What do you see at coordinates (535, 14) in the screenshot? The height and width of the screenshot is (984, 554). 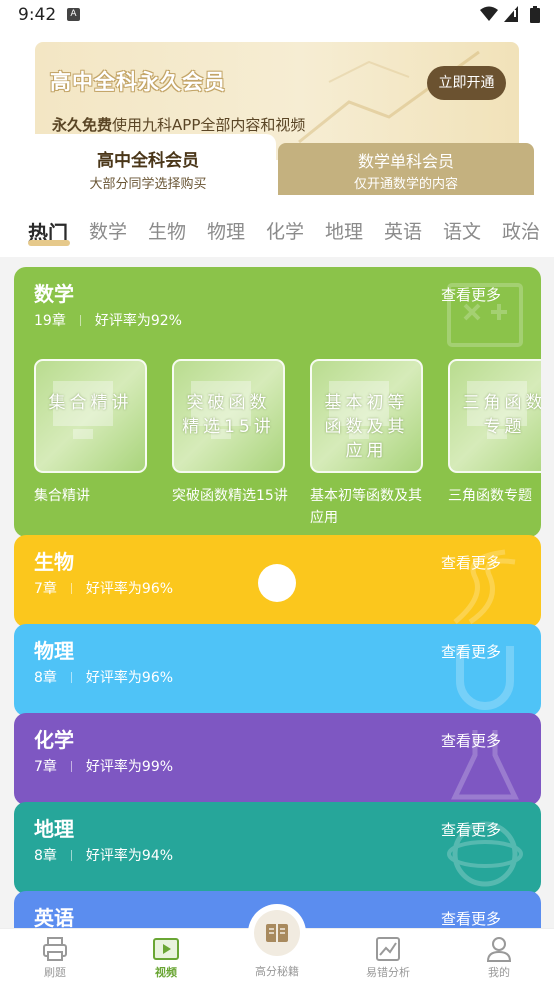 I see `battery-icon` at bounding box center [535, 14].